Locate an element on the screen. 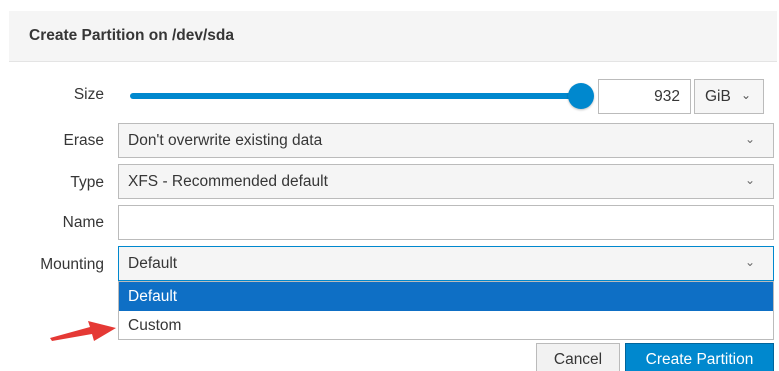  size-input: 932 is located at coordinates (644, 96).